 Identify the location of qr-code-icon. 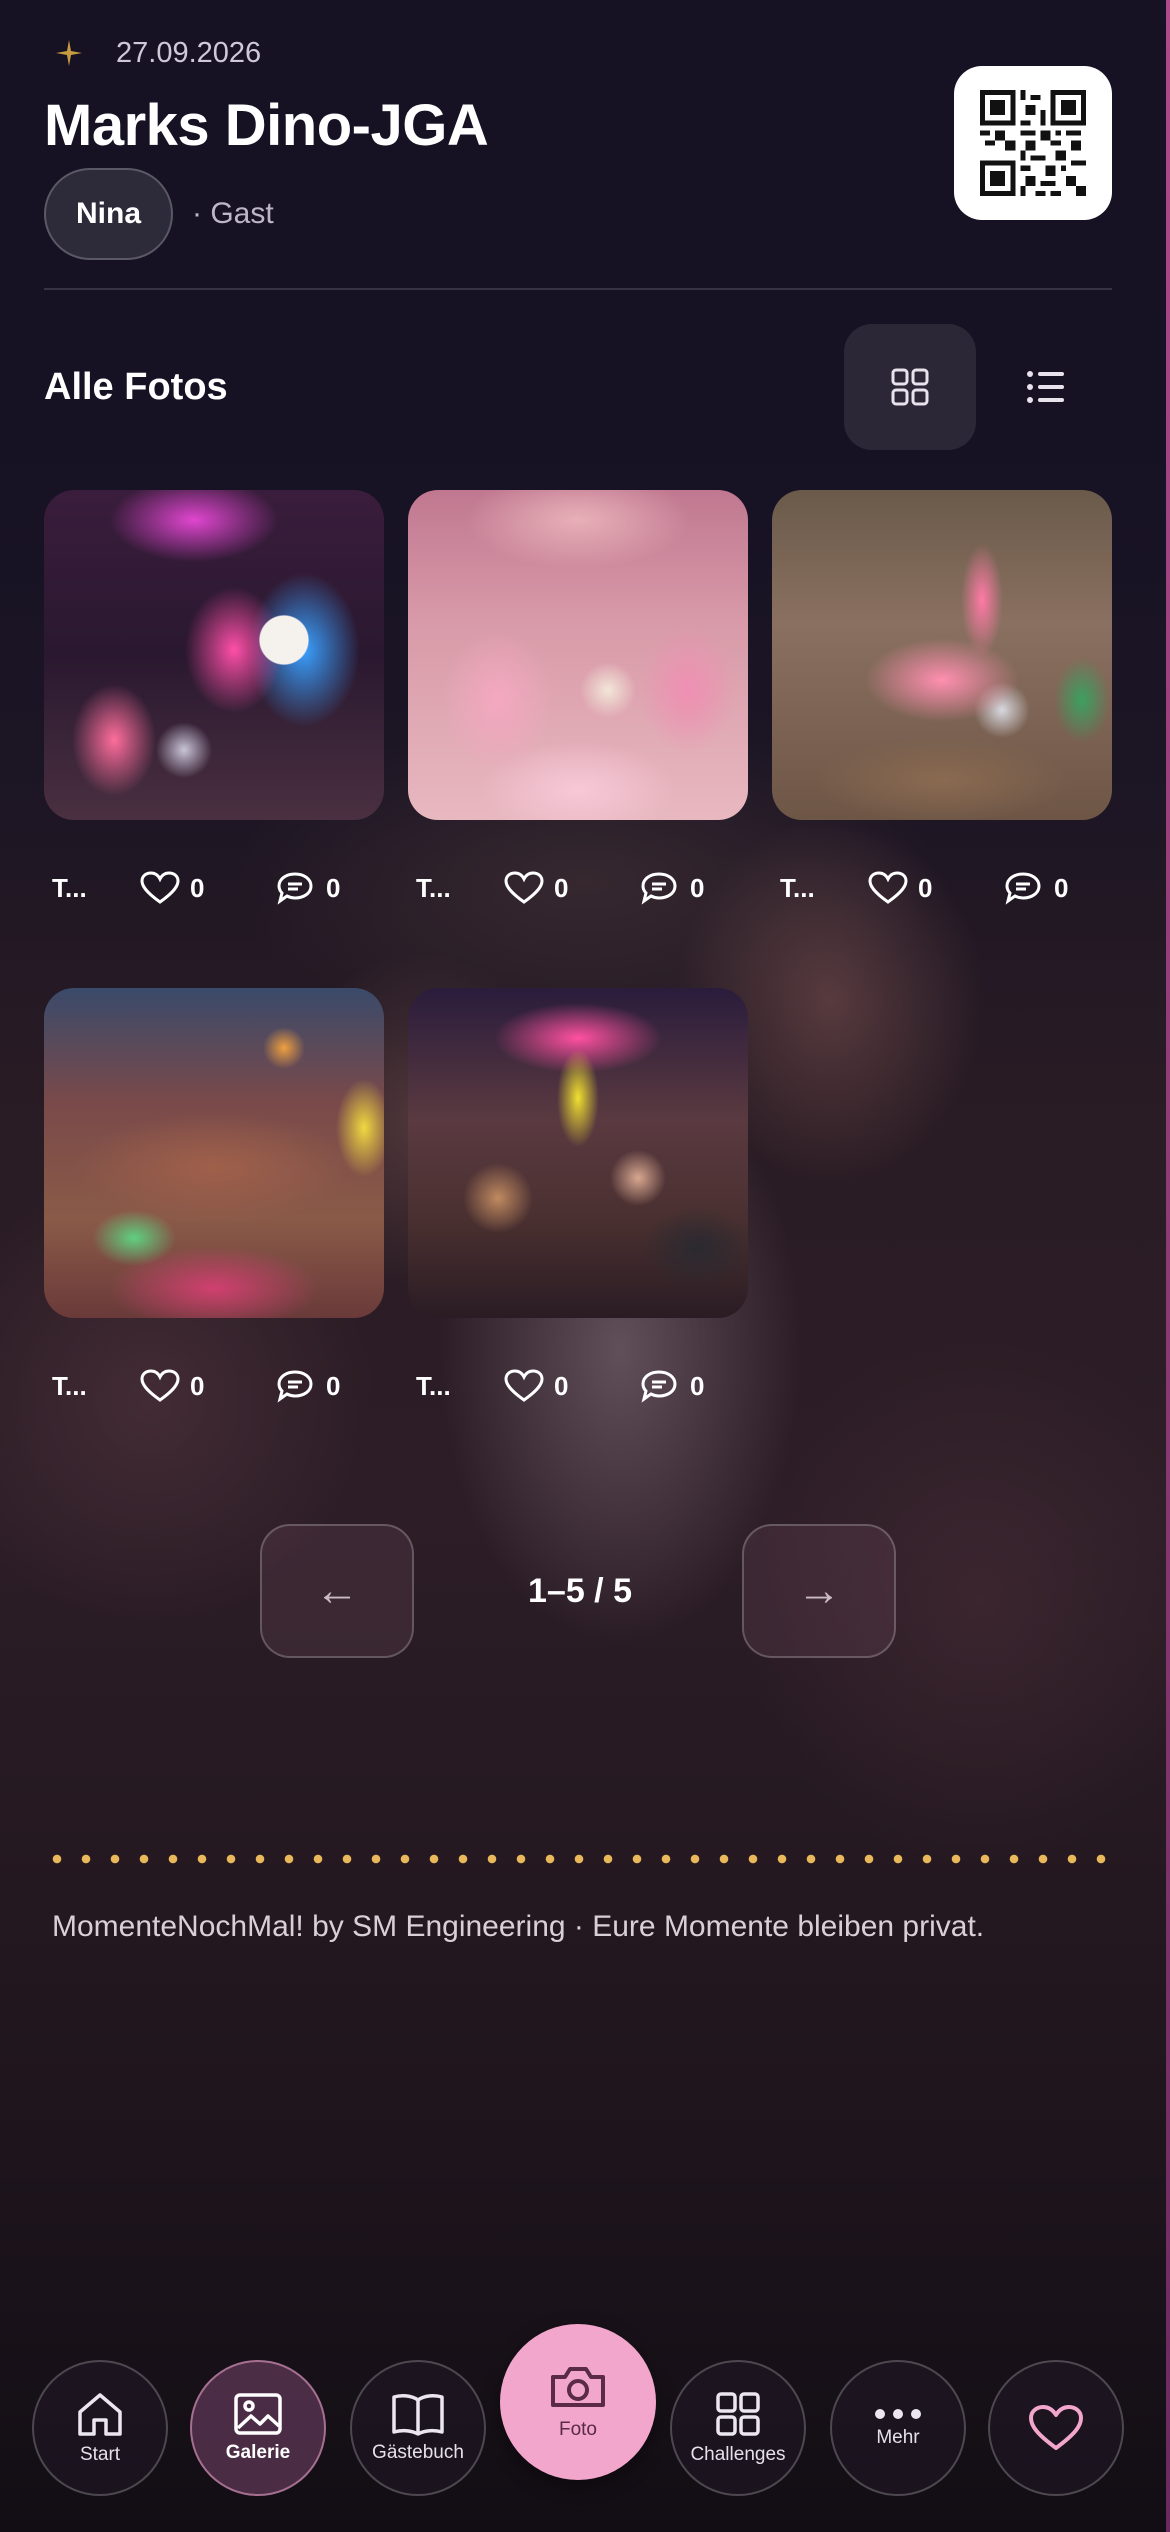
(1033, 143).